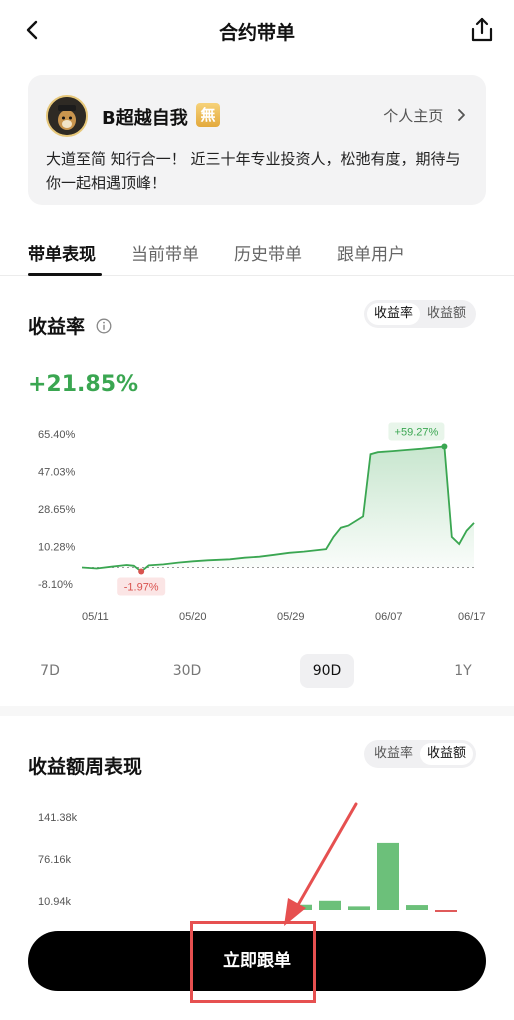 The image size is (514, 1020). What do you see at coordinates (57, 435) in the screenshot?
I see `y-tick-label: 65.40%` at bounding box center [57, 435].